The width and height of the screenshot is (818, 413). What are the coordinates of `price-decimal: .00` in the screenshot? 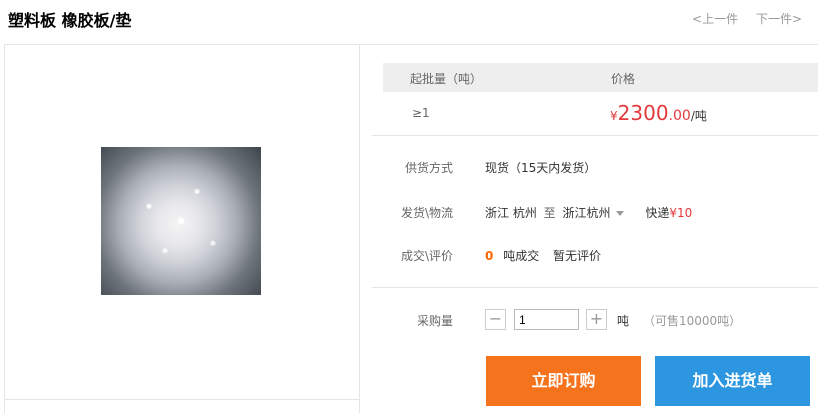 It's located at (679, 116).